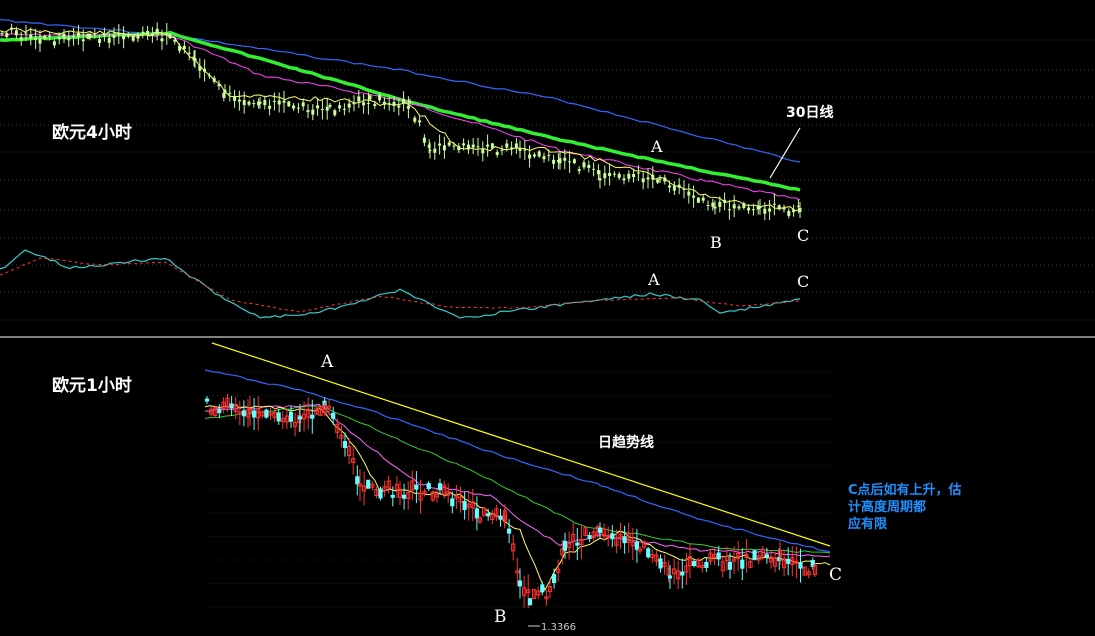 The width and height of the screenshot is (1095, 636). What do you see at coordinates (887, 507) in the screenshot?
I see `note-line-2: 计高度周期都` at bounding box center [887, 507].